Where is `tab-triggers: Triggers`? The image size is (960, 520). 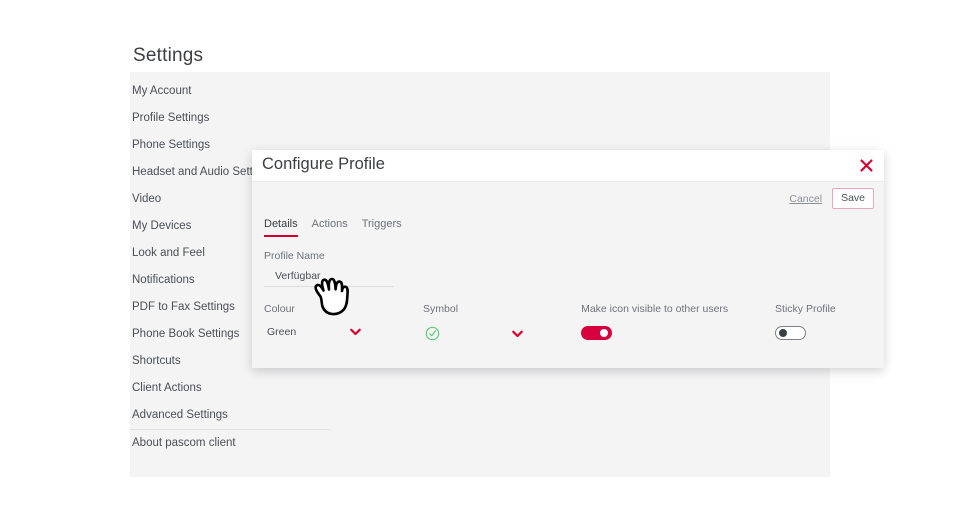 tab-triggers: Triggers is located at coordinates (382, 227).